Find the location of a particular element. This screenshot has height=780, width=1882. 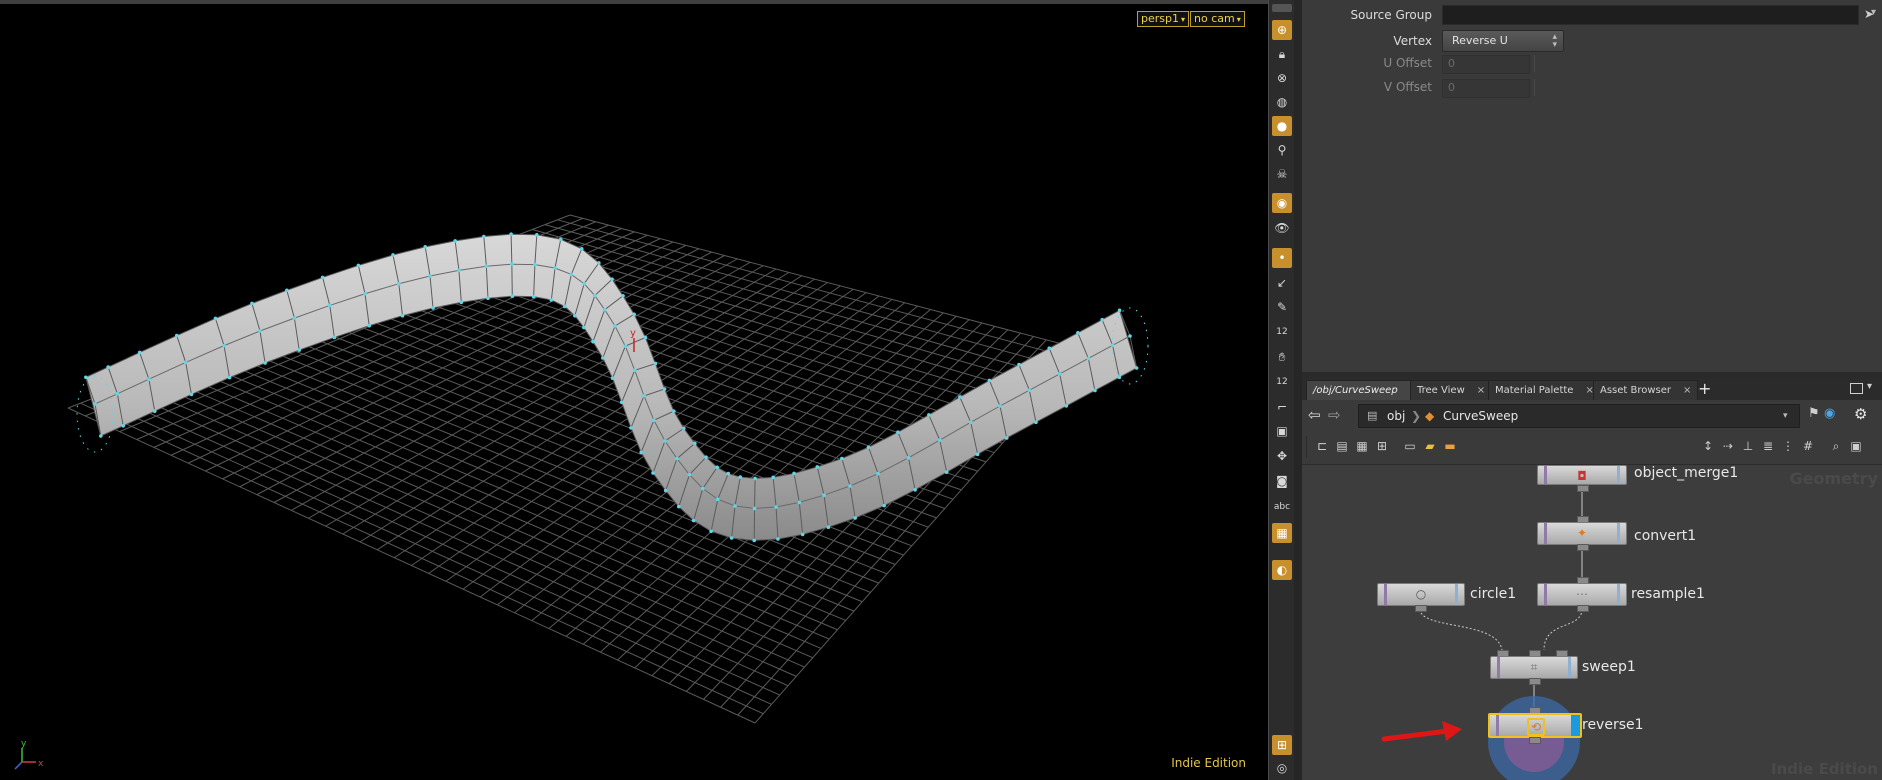

pin-icon: ⚲ is located at coordinates (1282, 150).